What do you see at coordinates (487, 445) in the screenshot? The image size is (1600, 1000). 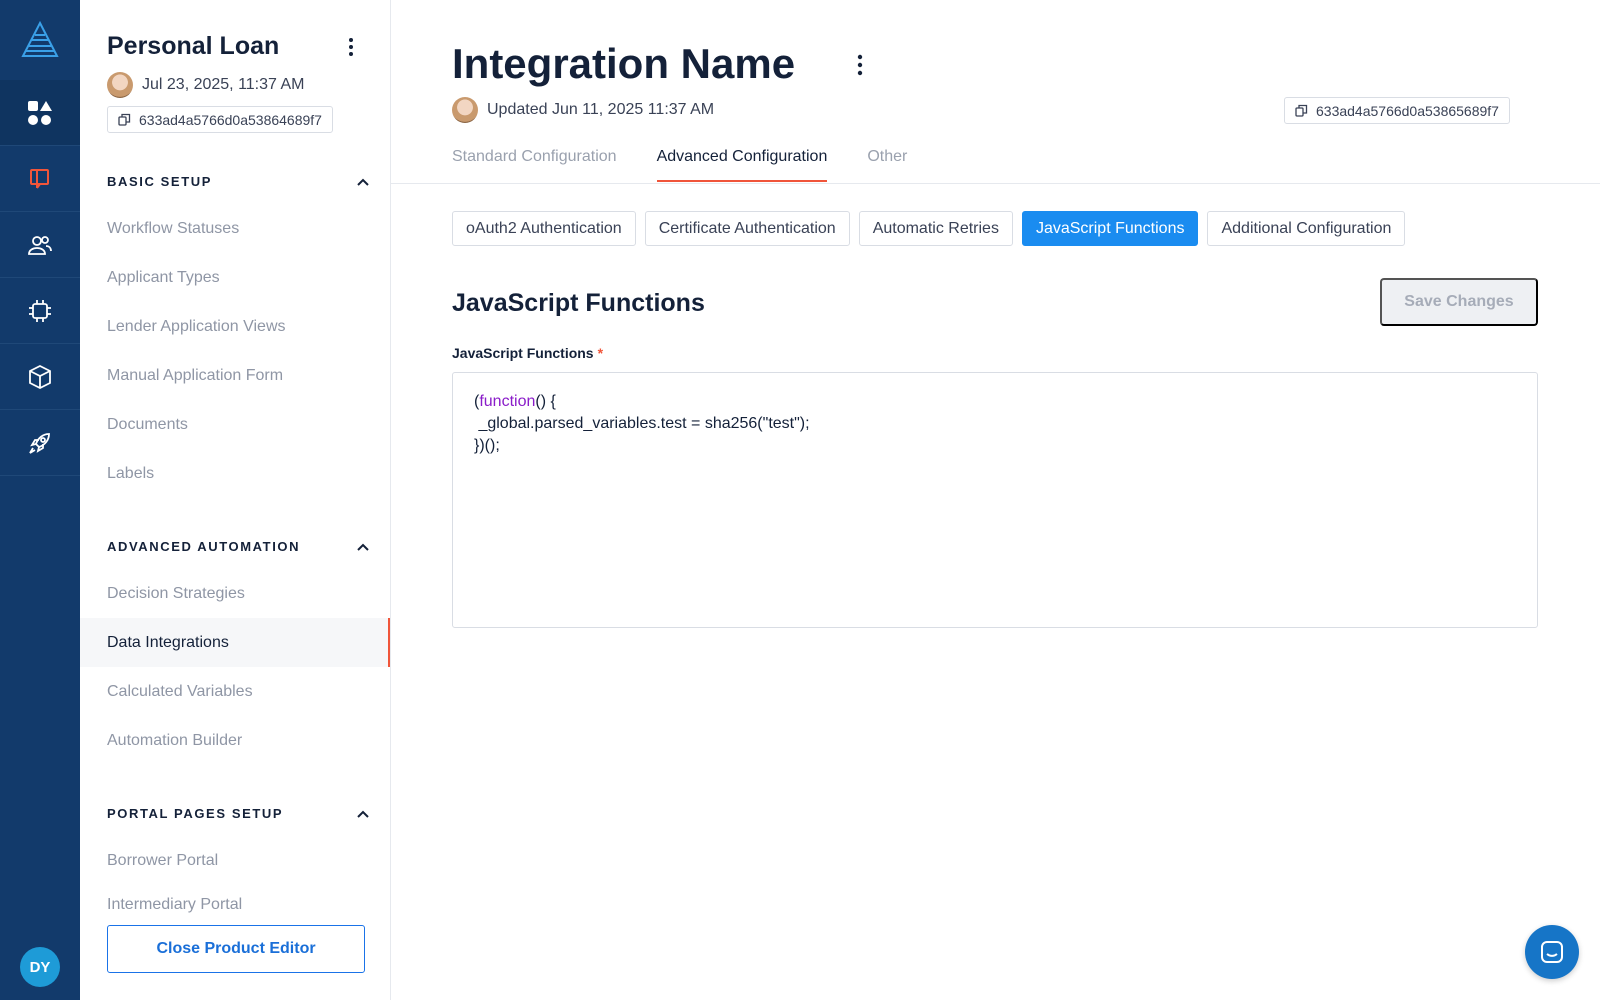 I see `code-line: })();` at bounding box center [487, 445].